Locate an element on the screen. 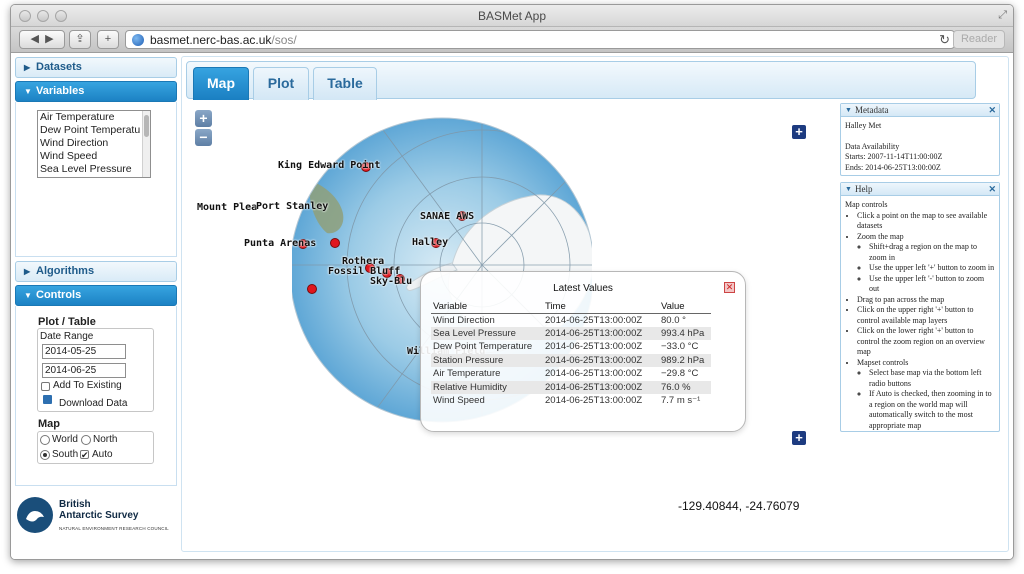 The height and width of the screenshot is (574, 1024). popup-close-icon: ✕ is located at coordinates (729, 287).